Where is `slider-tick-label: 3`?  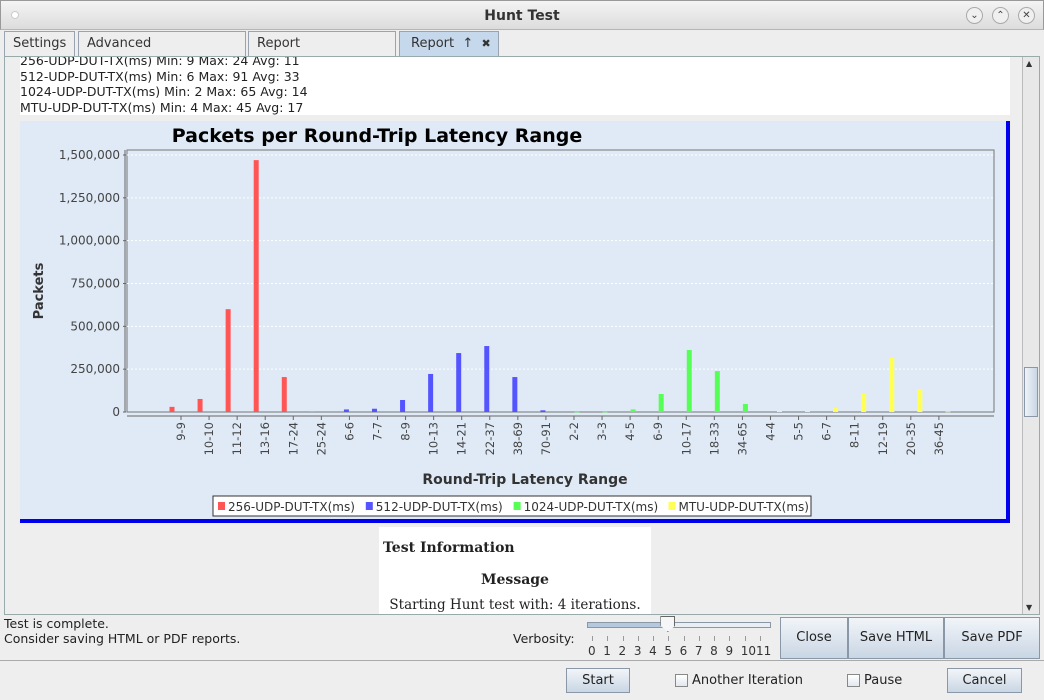 slider-tick-label: 3 is located at coordinates (637, 651).